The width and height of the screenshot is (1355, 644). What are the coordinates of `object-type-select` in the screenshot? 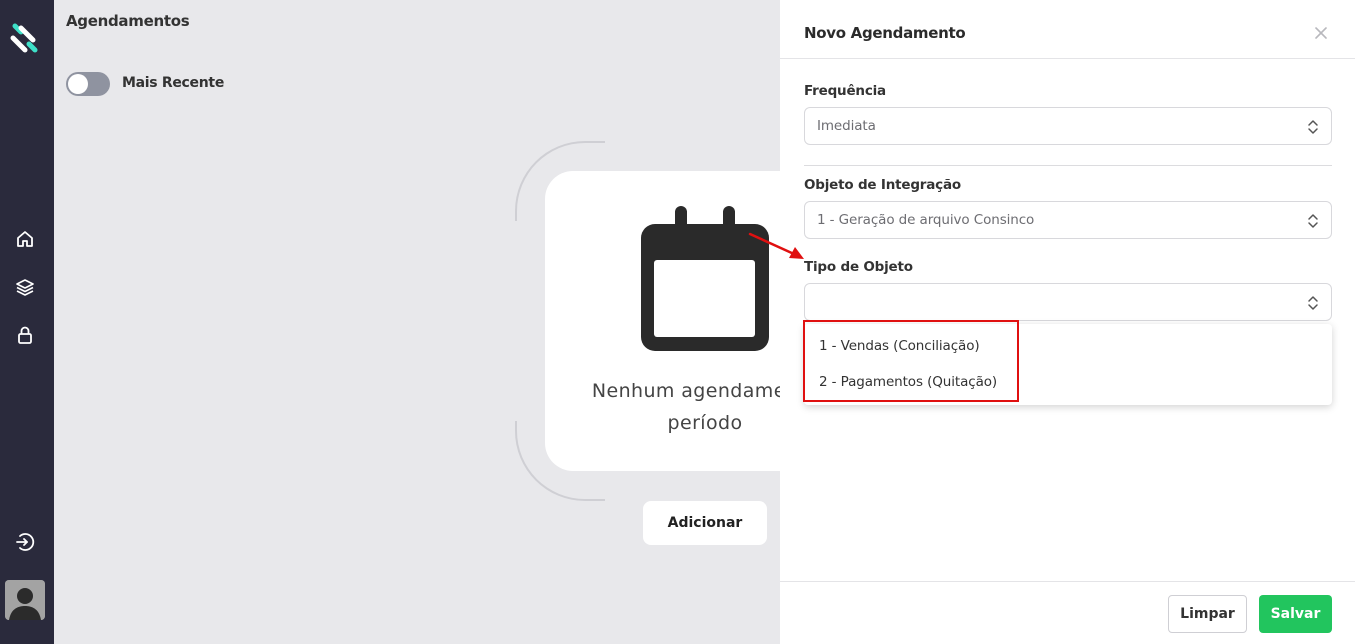 It's located at (1068, 302).